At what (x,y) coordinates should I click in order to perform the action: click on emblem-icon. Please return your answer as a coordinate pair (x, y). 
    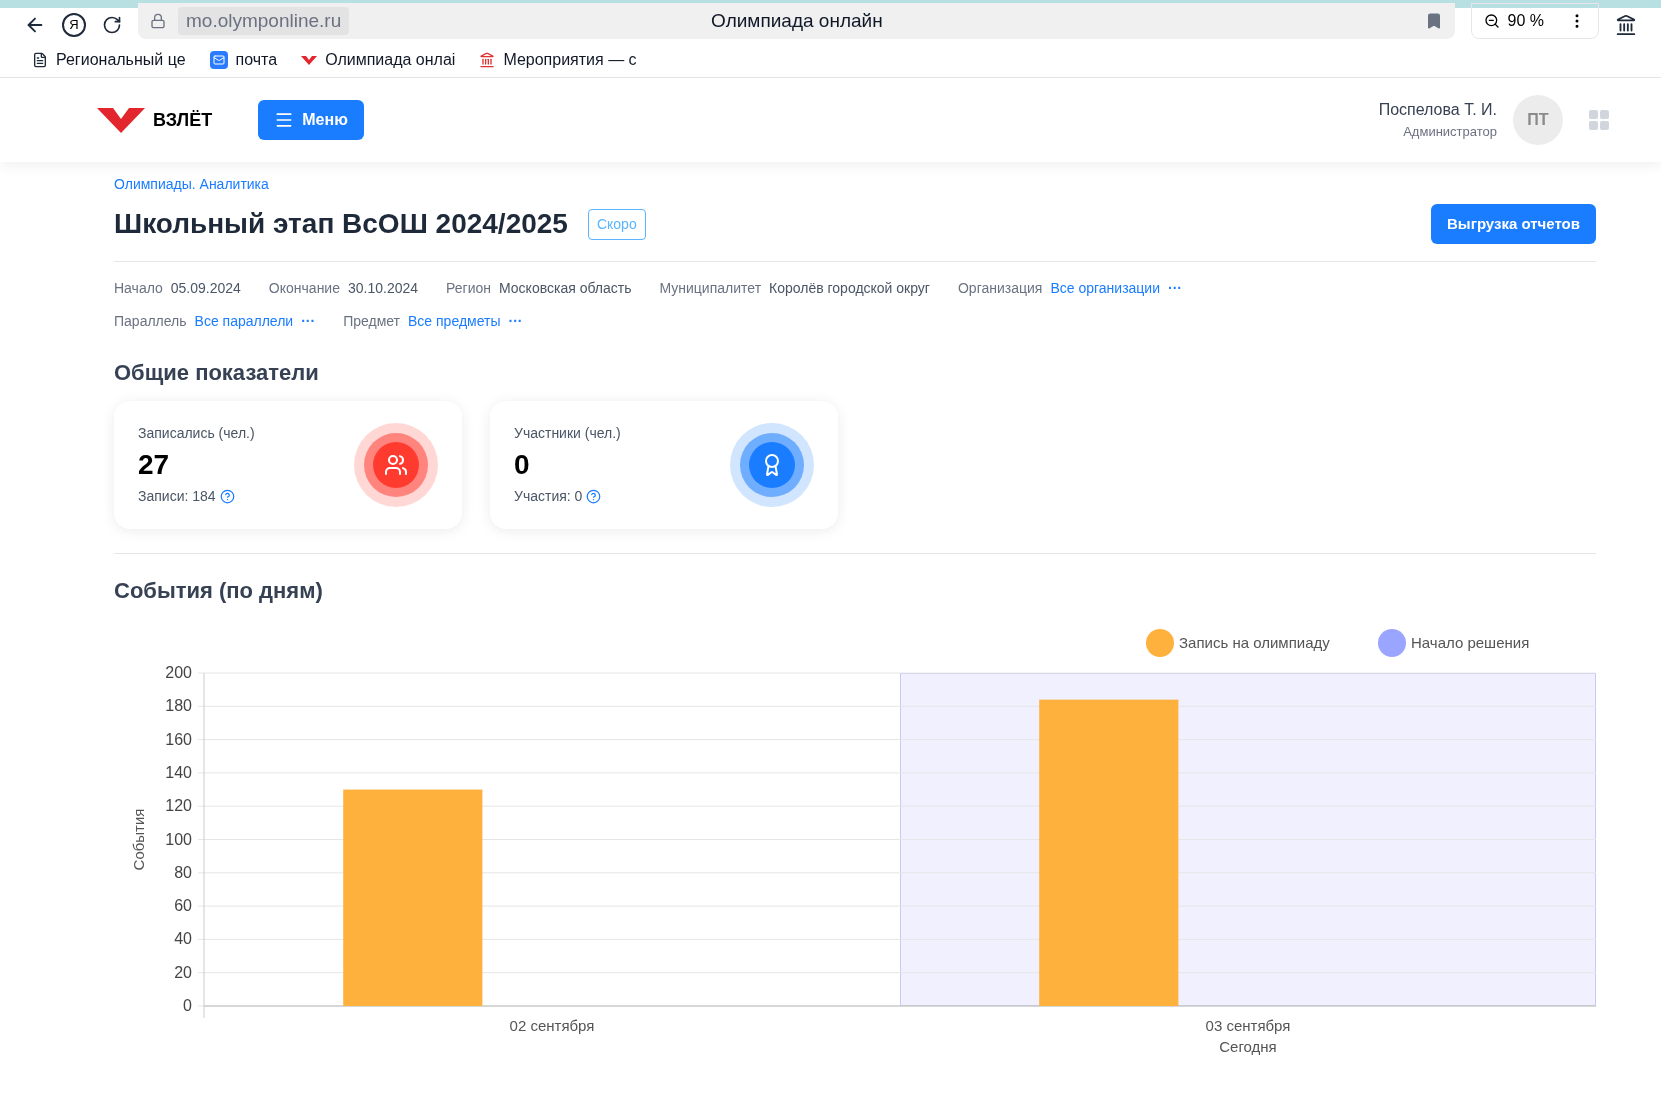
    Looking at the image, I should click on (487, 59).